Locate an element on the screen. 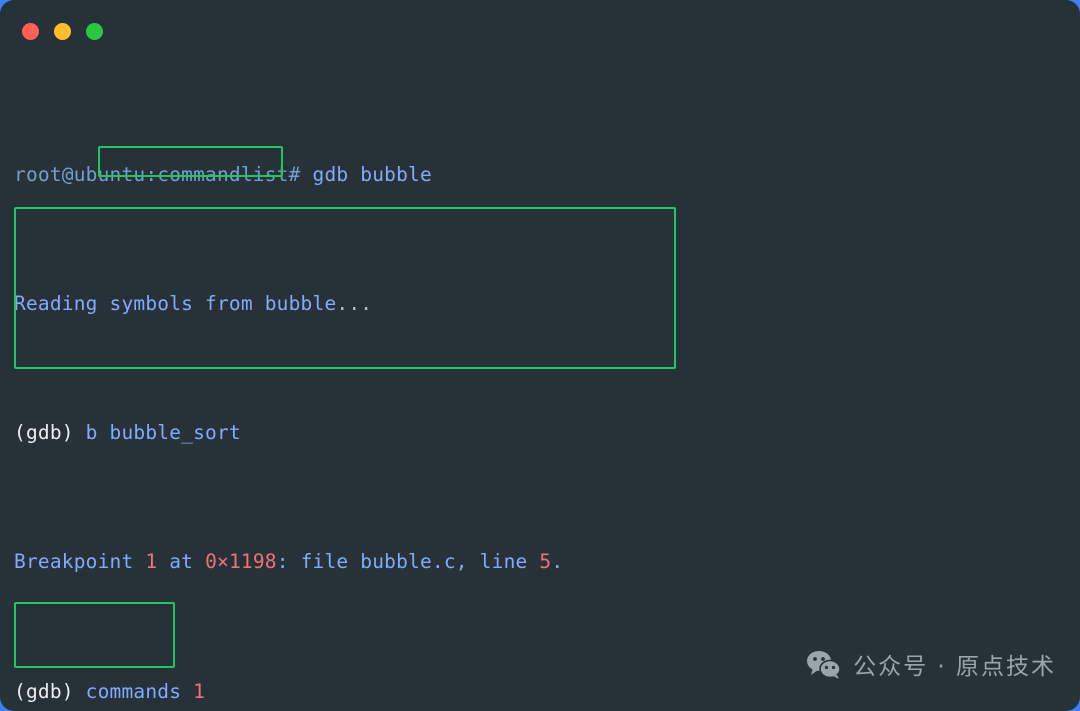 Image resolution: width=1080 pixels, height=711 pixels. window-title-bar is located at coordinates (540, 31).